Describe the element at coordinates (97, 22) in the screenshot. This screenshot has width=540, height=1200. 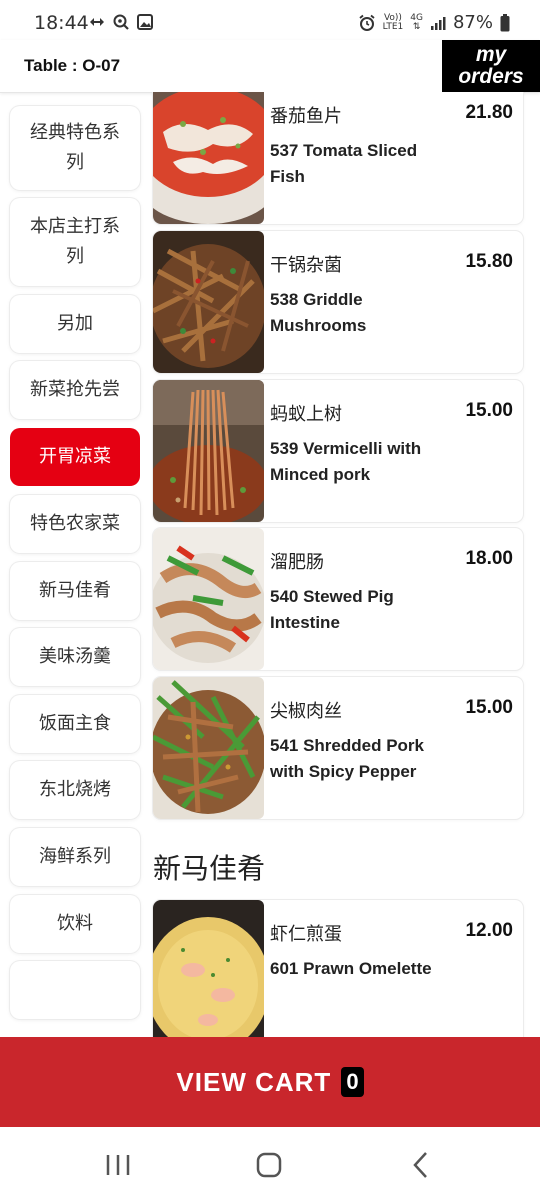
I see `data-saver-icon` at that location.